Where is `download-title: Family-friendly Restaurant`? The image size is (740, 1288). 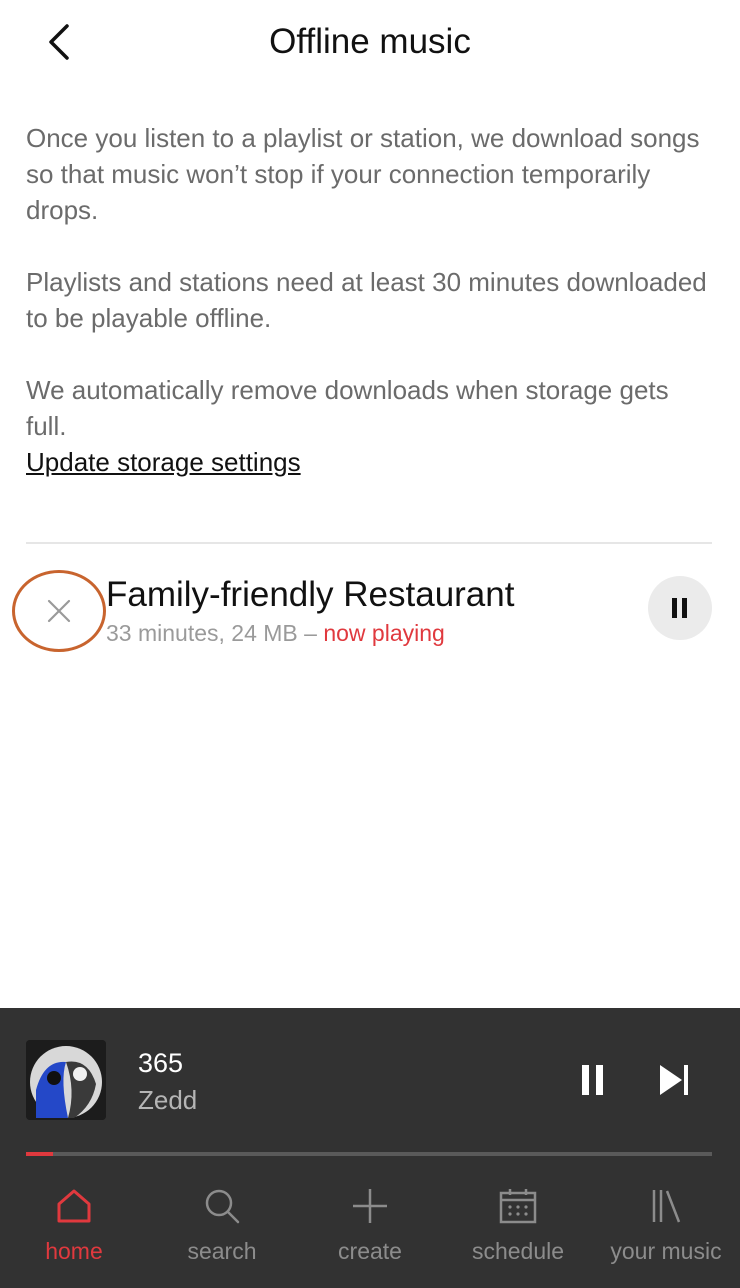 download-title: Family-friendly Restaurant is located at coordinates (310, 594).